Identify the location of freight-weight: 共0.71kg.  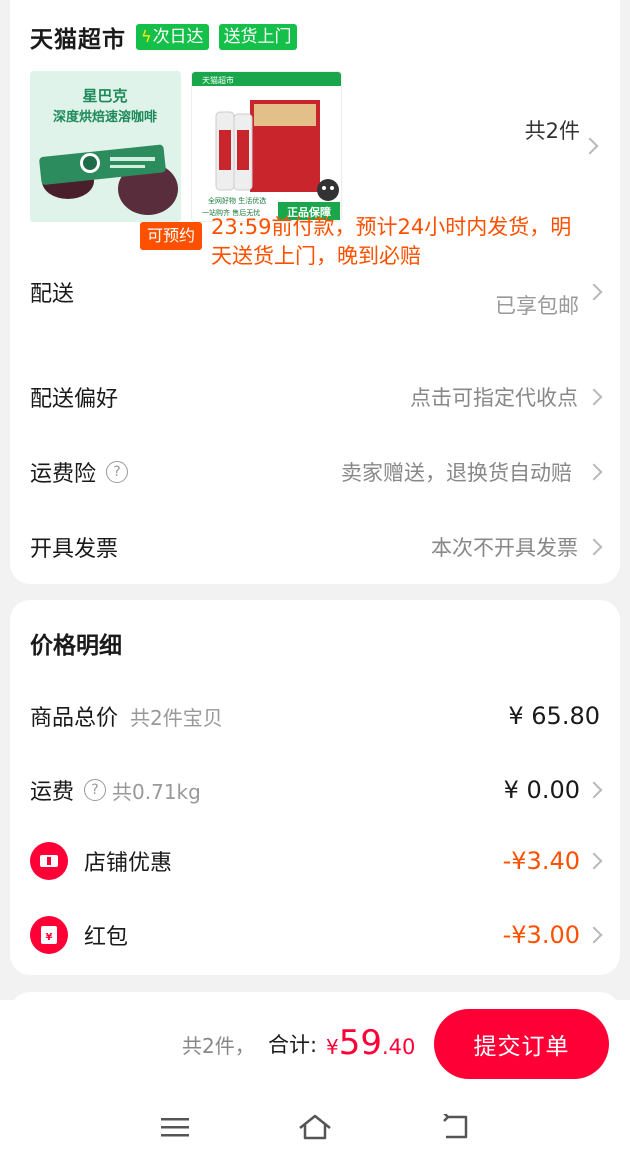
(156, 791).